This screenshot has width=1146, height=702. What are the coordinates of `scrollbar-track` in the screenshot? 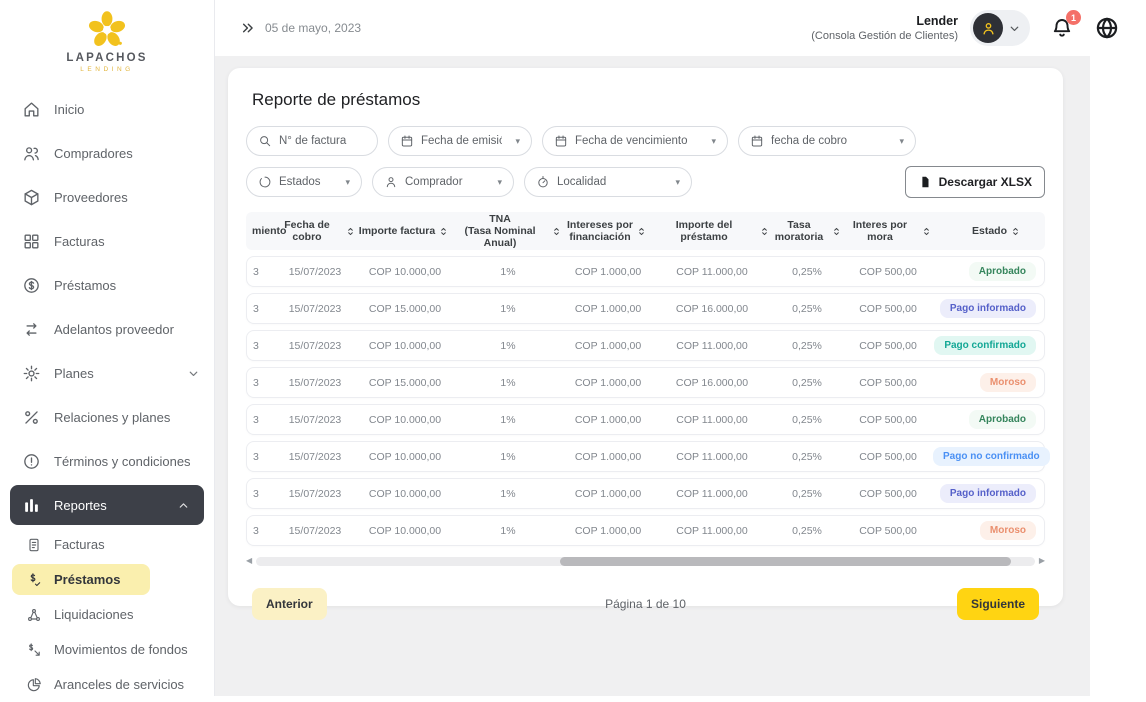 It's located at (645, 561).